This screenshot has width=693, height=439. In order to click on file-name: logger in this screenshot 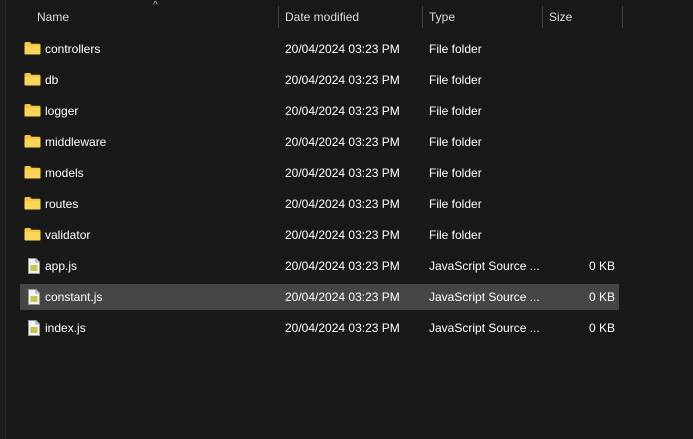, I will do `click(62, 111)`.